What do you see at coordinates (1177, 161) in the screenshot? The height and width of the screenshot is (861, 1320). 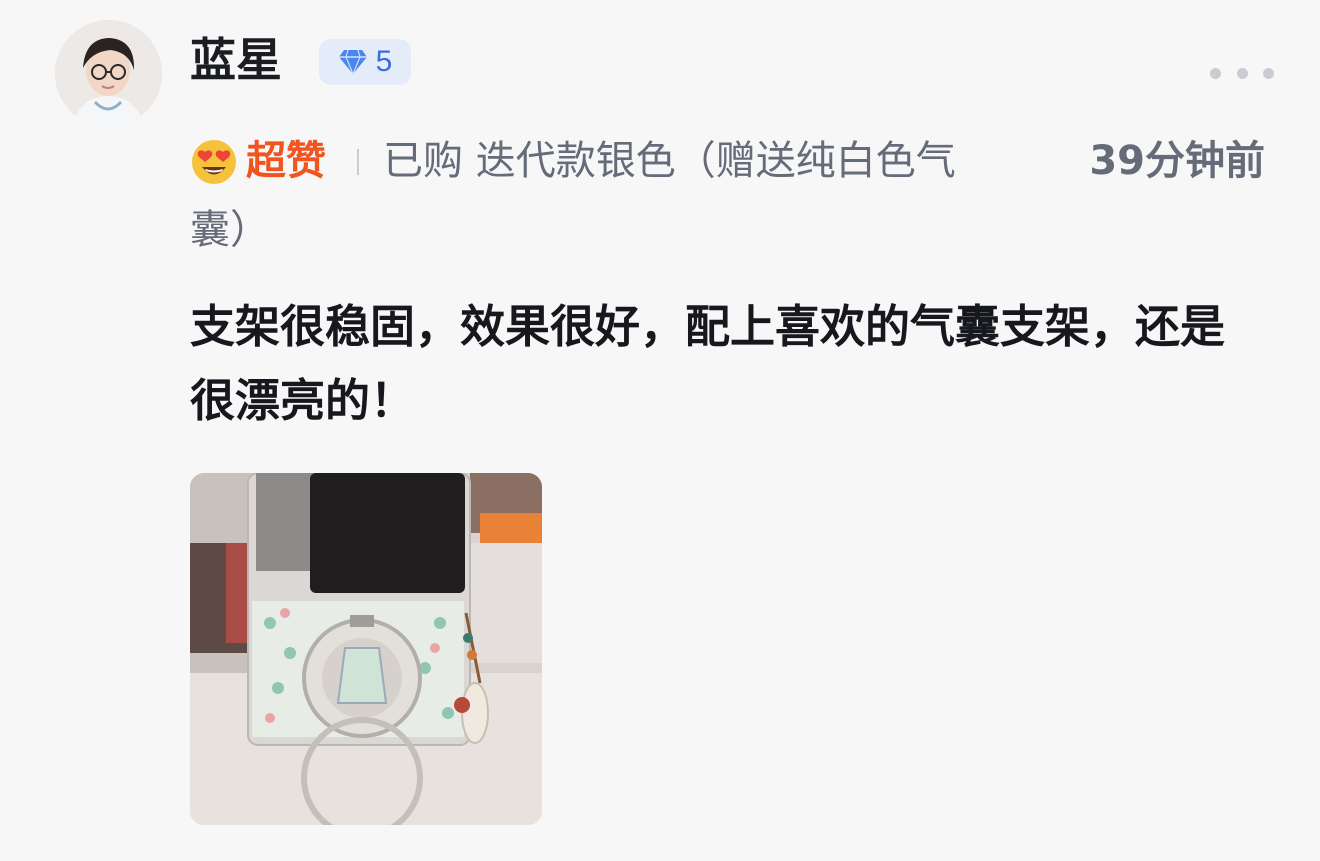 I see `review-timestamp: 39分钟前` at bounding box center [1177, 161].